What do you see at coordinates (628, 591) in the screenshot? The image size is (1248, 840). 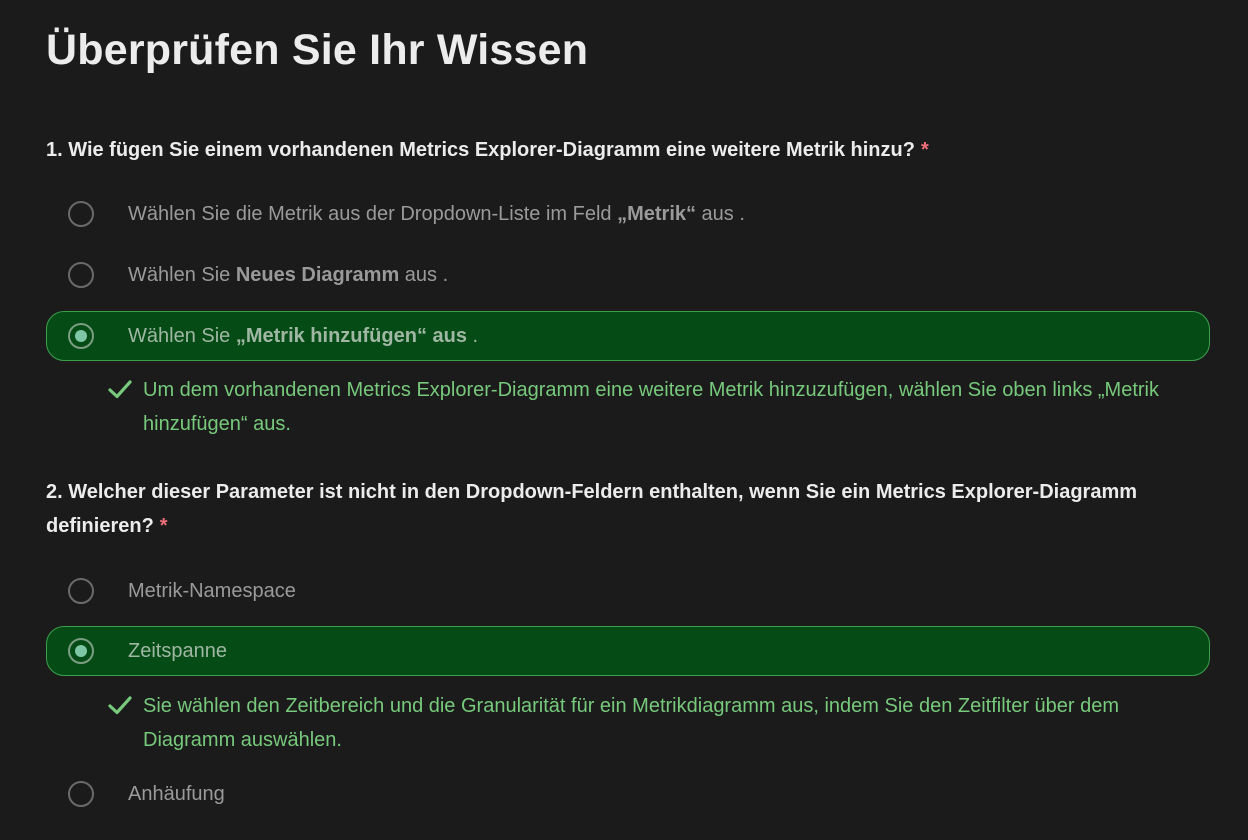 I see `question-2-option-1: Metrik-Namespace` at bounding box center [628, 591].